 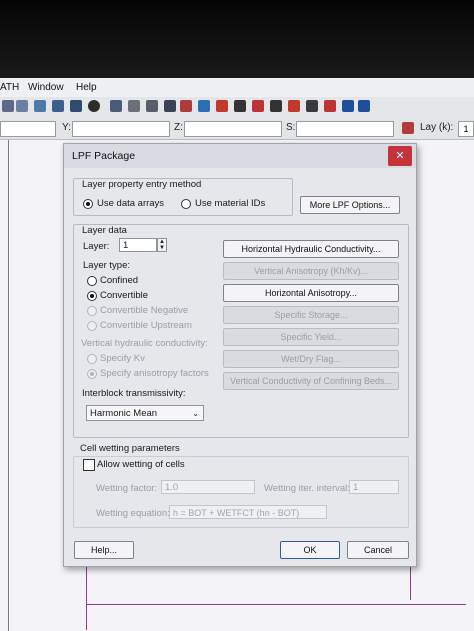 I want to click on interblock-select: Harmonic Mean ⌄, so click(x=145, y=413).